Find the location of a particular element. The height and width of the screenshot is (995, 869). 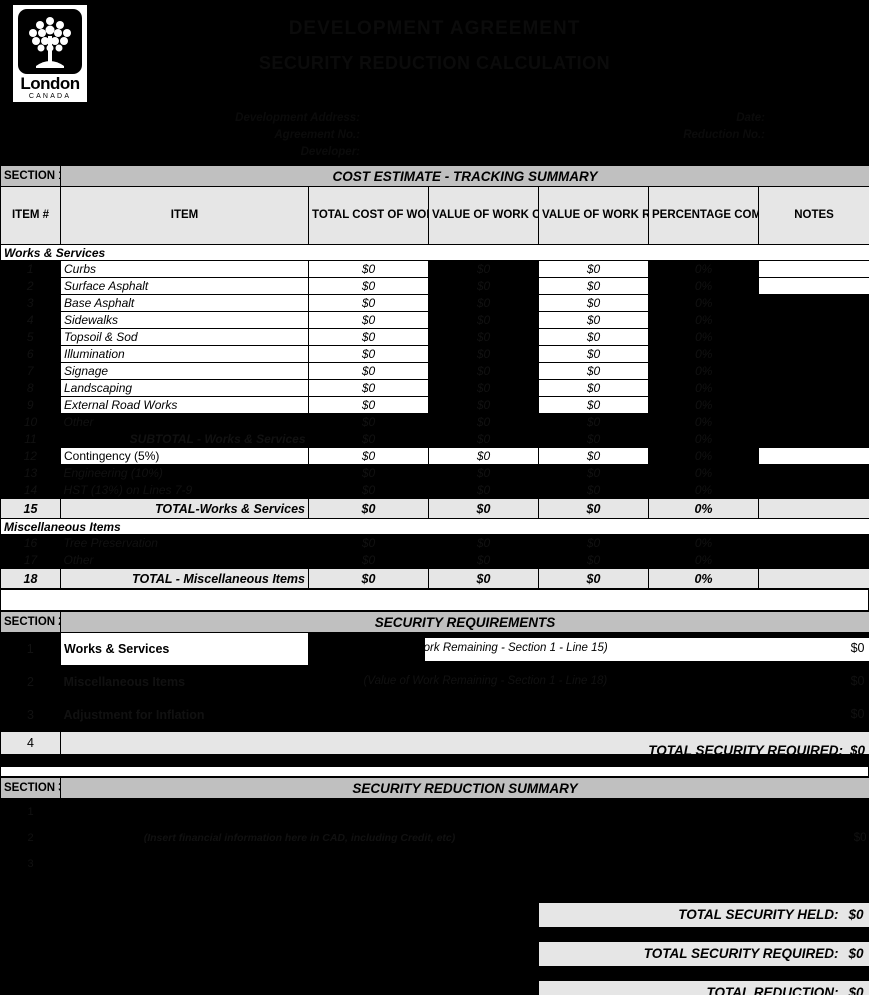

misc-notes is located at coordinates (813, 560).